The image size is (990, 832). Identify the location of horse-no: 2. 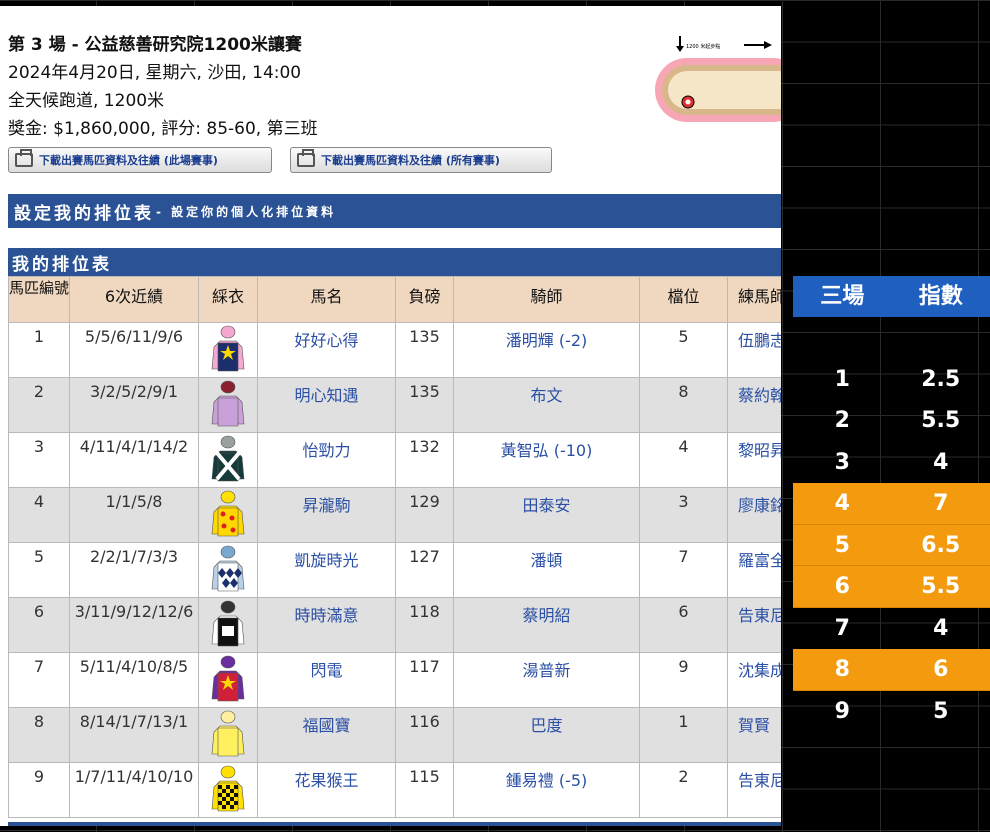
(39, 405).